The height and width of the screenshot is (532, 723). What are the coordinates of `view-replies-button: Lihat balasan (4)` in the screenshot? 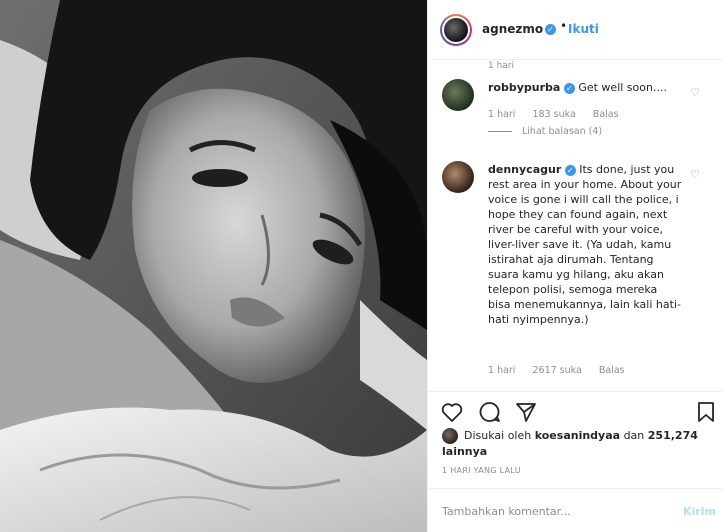 It's located at (545, 131).